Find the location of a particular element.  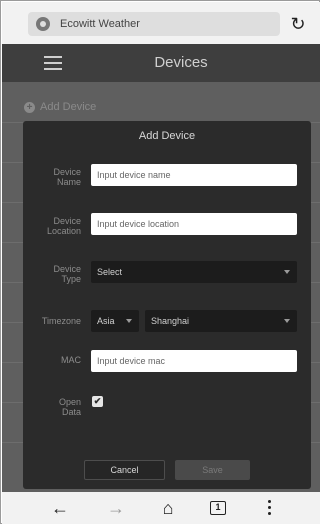

save-button: Save is located at coordinates (212, 470).